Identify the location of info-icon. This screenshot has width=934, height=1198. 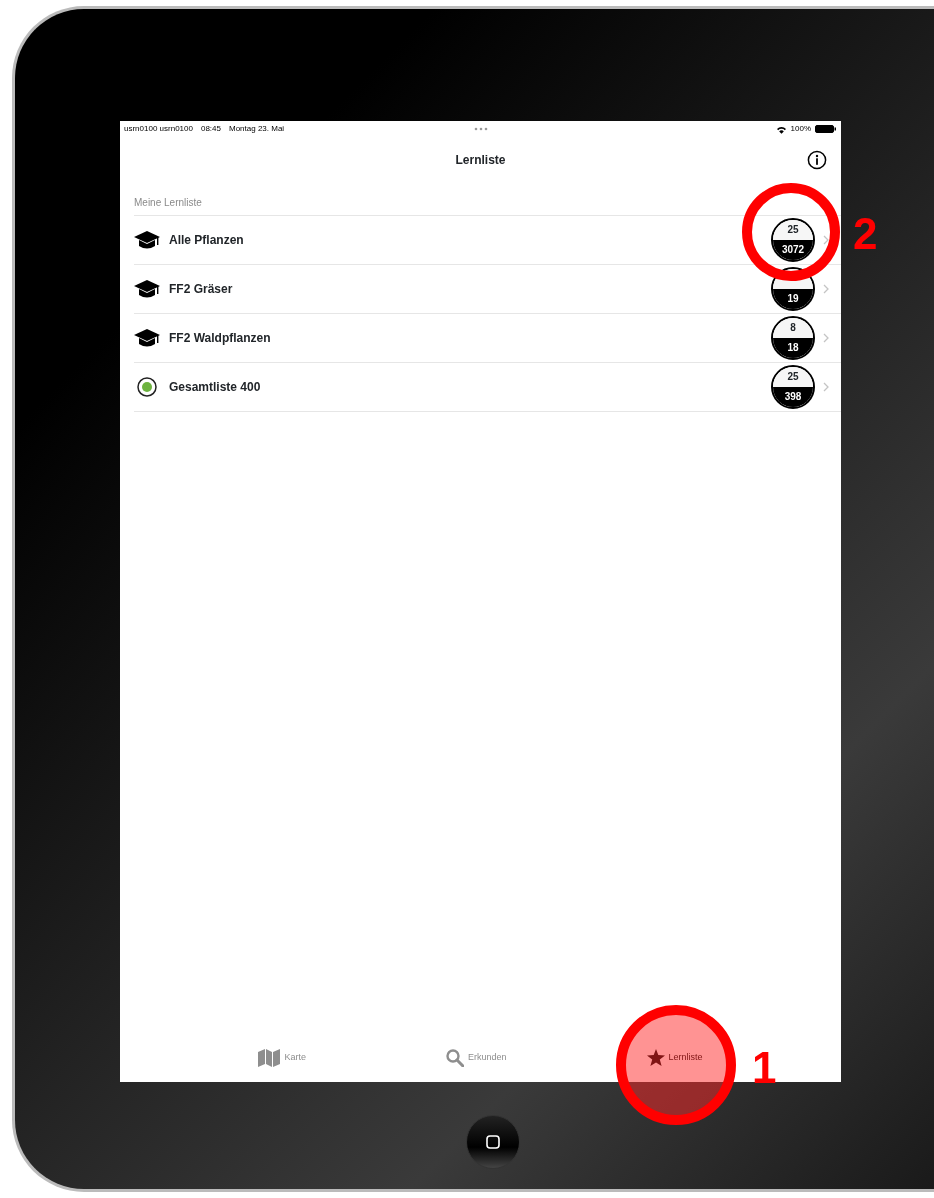
(817, 160).